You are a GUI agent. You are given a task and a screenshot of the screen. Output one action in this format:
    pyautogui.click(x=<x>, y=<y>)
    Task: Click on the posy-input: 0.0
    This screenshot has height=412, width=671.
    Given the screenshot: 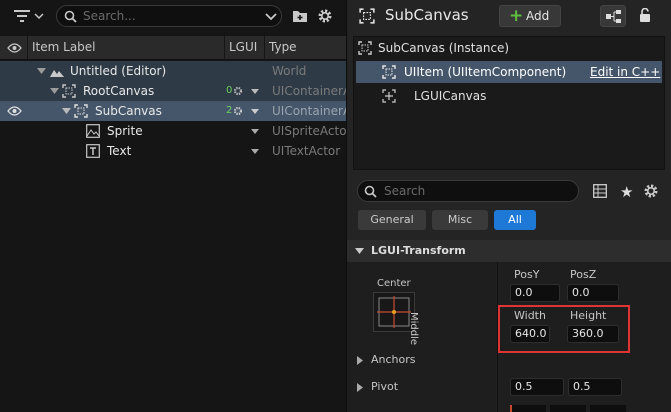 What is the action you would take?
    pyautogui.click(x=535, y=293)
    